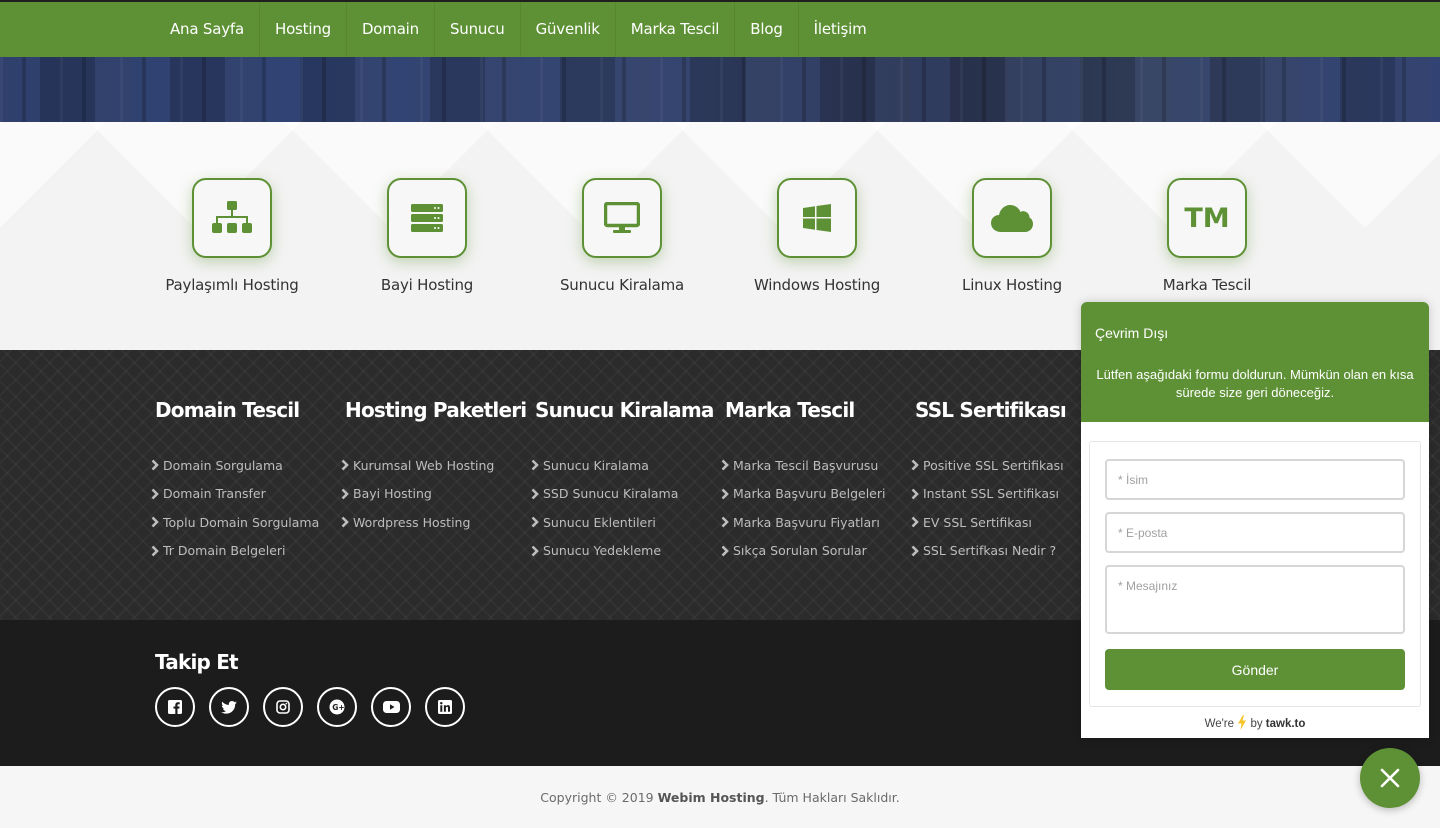 This screenshot has width=1440, height=828. I want to click on google-plus-button: G+, so click(337, 707).